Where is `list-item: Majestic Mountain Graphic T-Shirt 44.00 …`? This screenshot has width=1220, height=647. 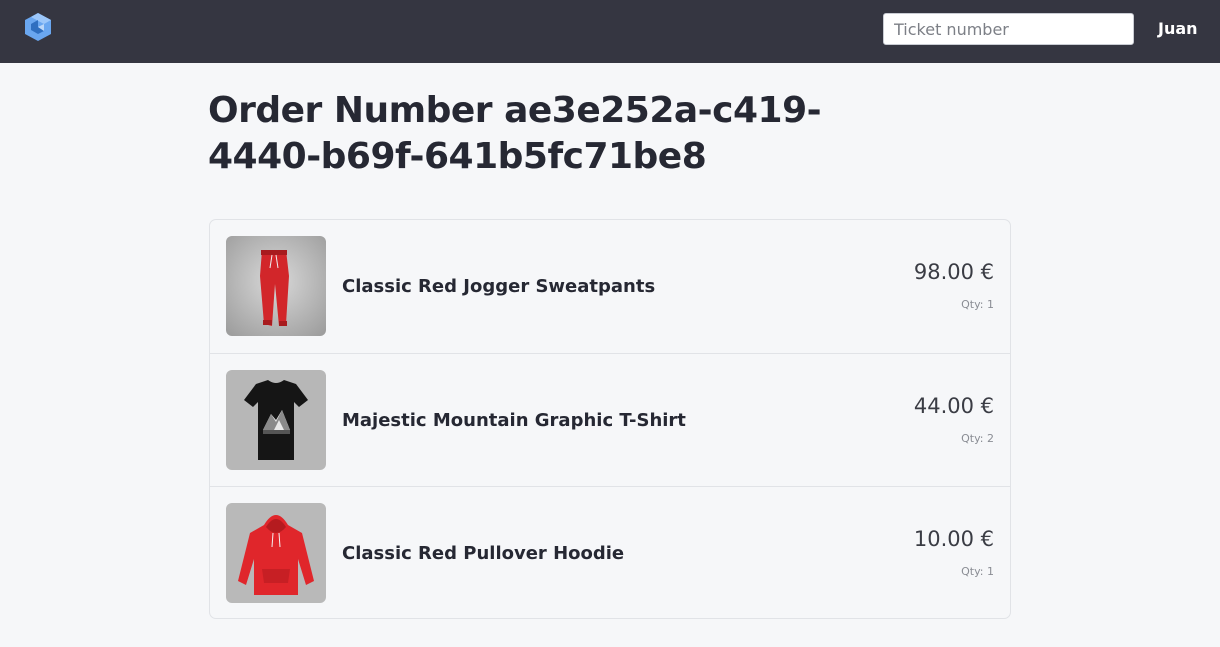 list-item: Majestic Mountain Graphic T-Shirt 44.00 … is located at coordinates (610, 419).